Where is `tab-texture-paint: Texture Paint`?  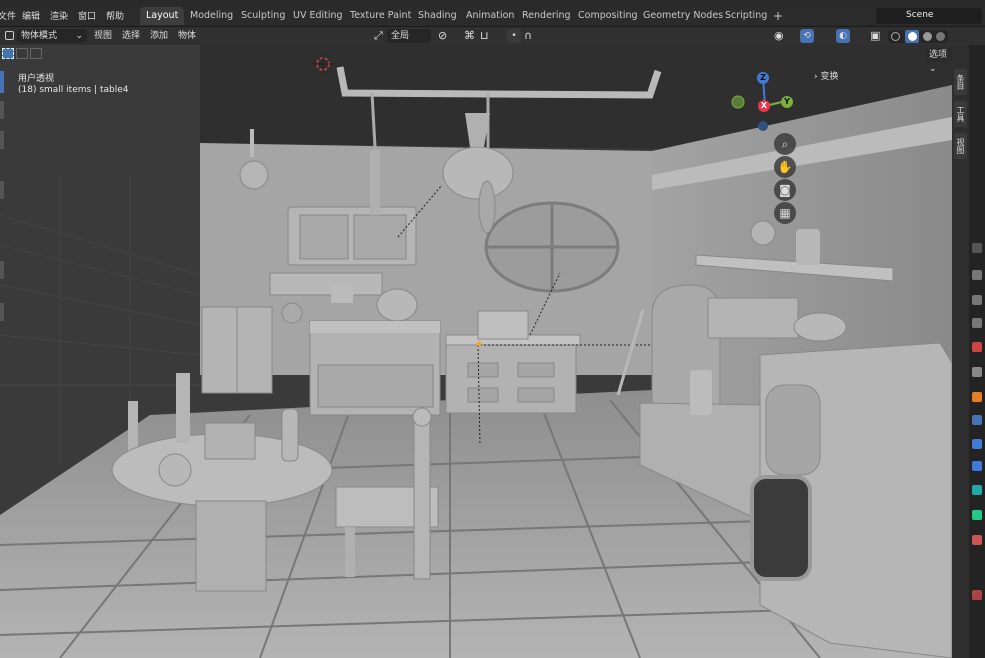 tab-texture-paint: Texture Paint is located at coordinates (380, 16).